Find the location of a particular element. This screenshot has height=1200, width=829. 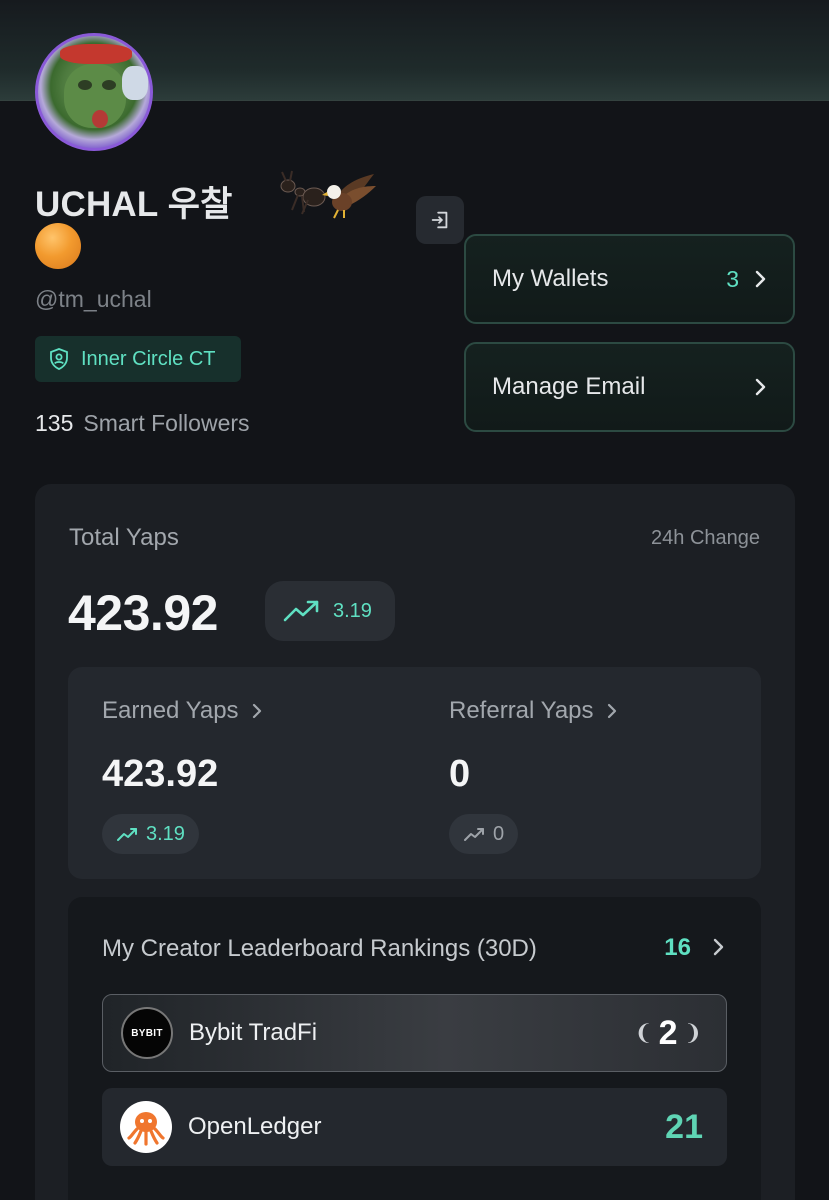

earned-yaps-label: Earned Yaps is located at coordinates (170, 710).